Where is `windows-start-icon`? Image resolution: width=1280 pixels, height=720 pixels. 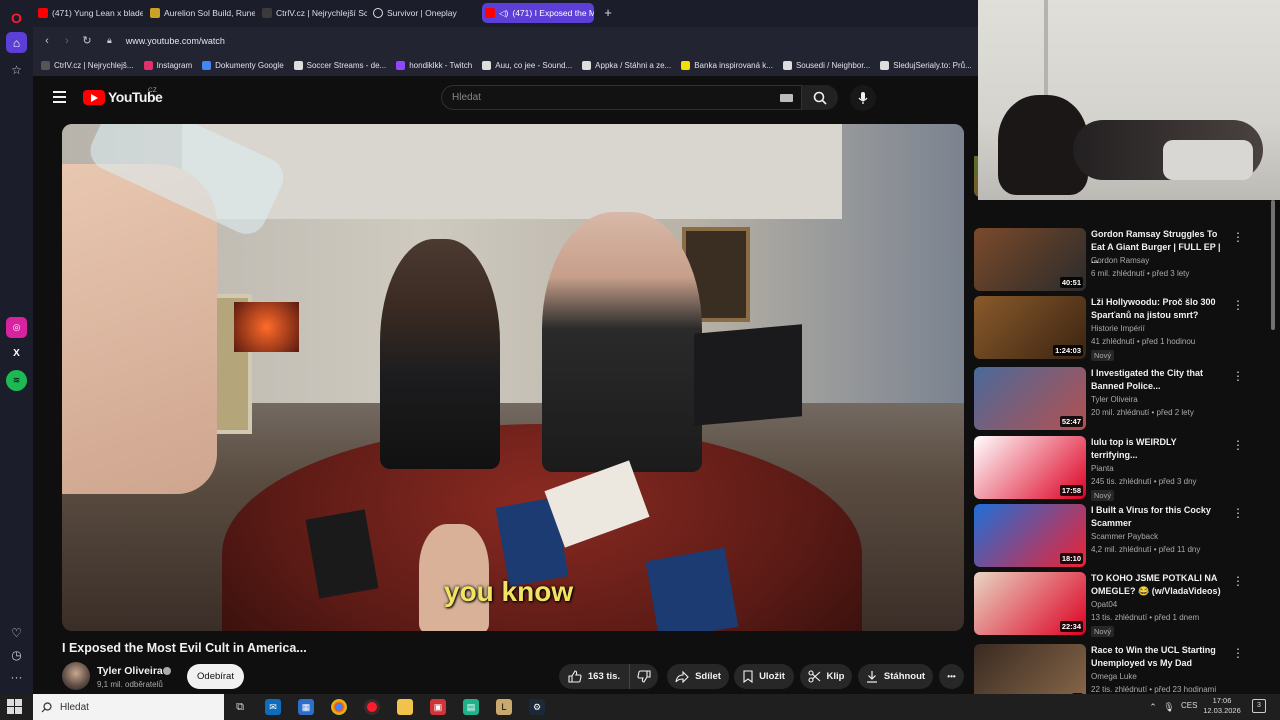
windows-start-icon is located at coordinates (15, 707).